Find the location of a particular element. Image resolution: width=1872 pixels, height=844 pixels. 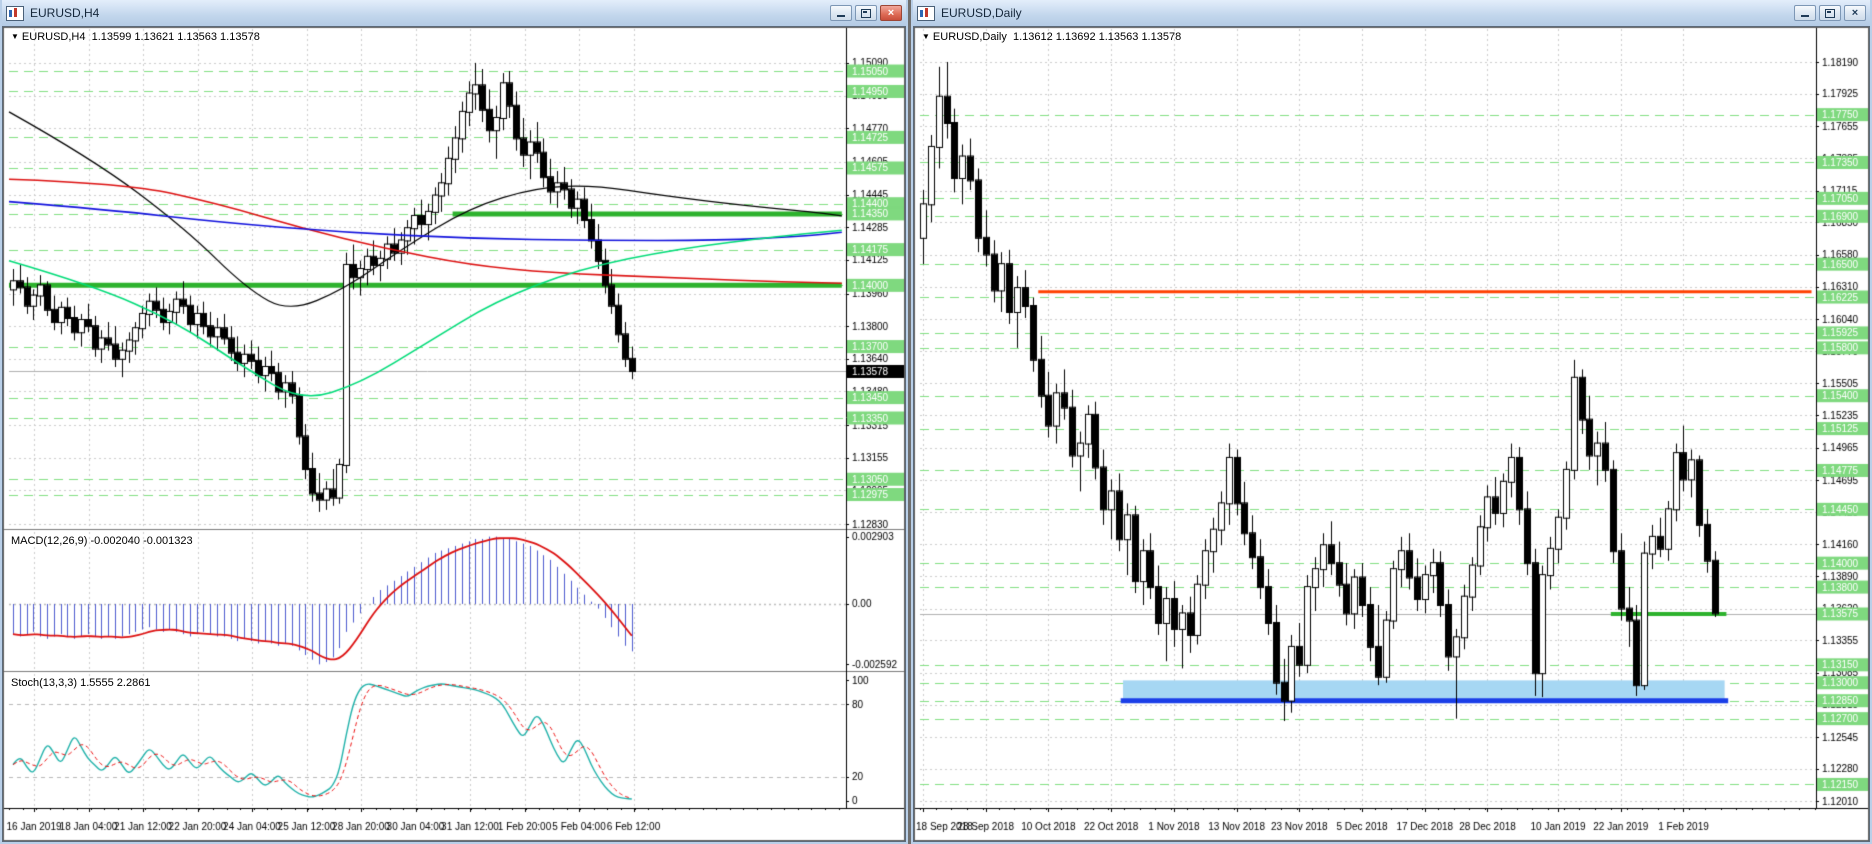

titlebar-h4: EURUSD,H4 × is located at coordinates (454, 13).